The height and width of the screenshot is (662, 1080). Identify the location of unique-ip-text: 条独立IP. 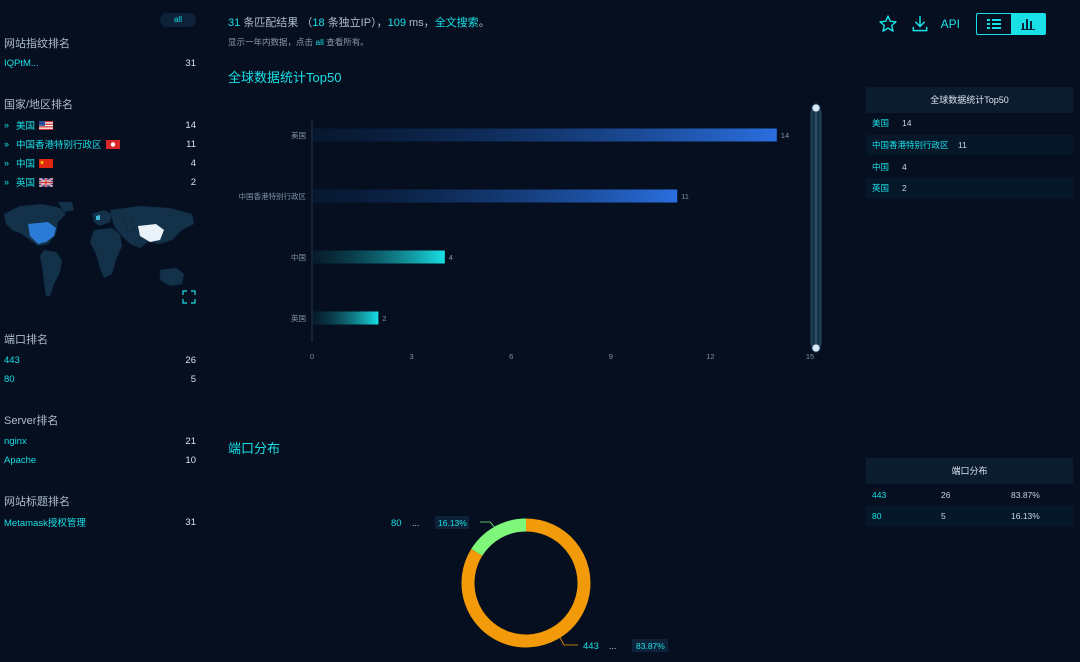
(349, 23).